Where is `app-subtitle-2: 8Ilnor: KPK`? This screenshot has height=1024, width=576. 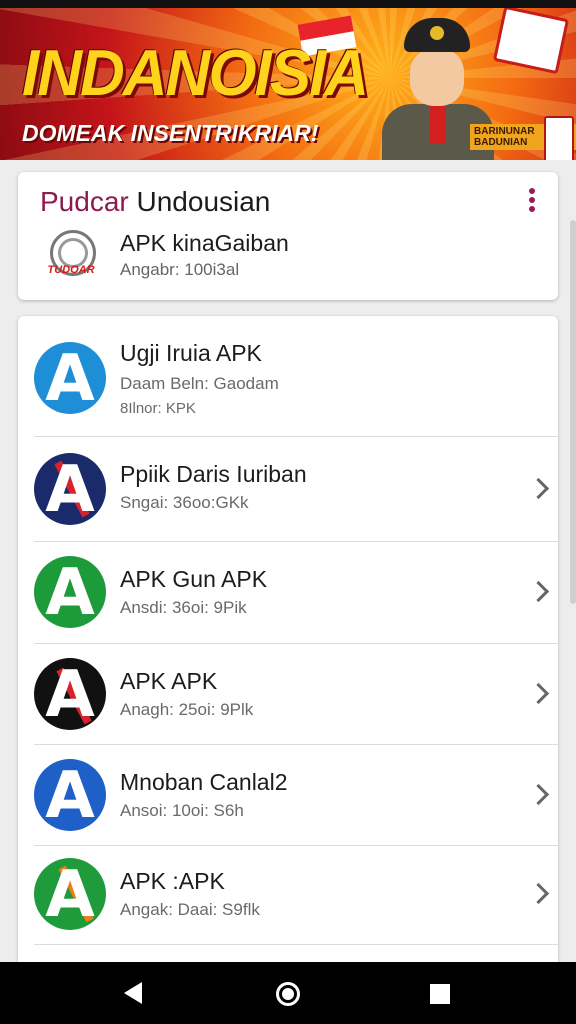 app-subtitle-2: 8Ilnor: KPK is located at coordinates (158, 408).